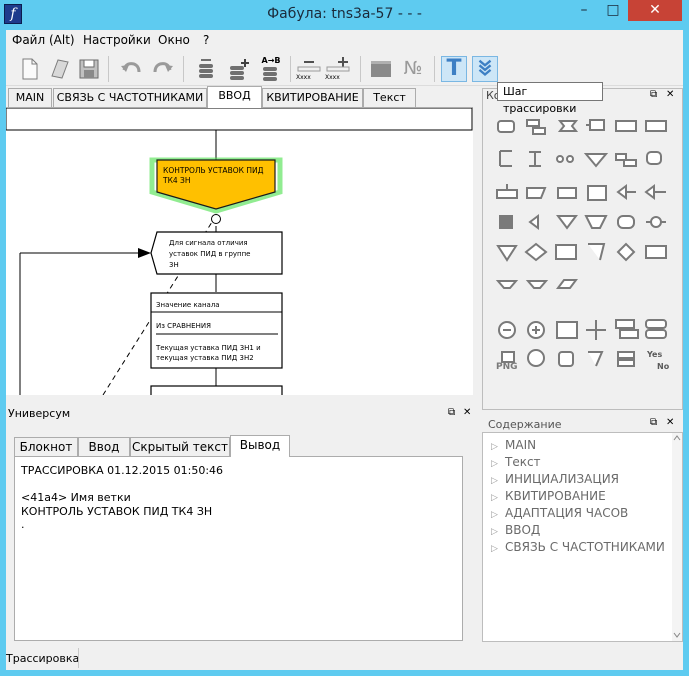  What do you see at coordinates (180, 447) in the screenshot?
I see `tab-hidden-text: Скрытый текст` at bounding box center [180, 447].